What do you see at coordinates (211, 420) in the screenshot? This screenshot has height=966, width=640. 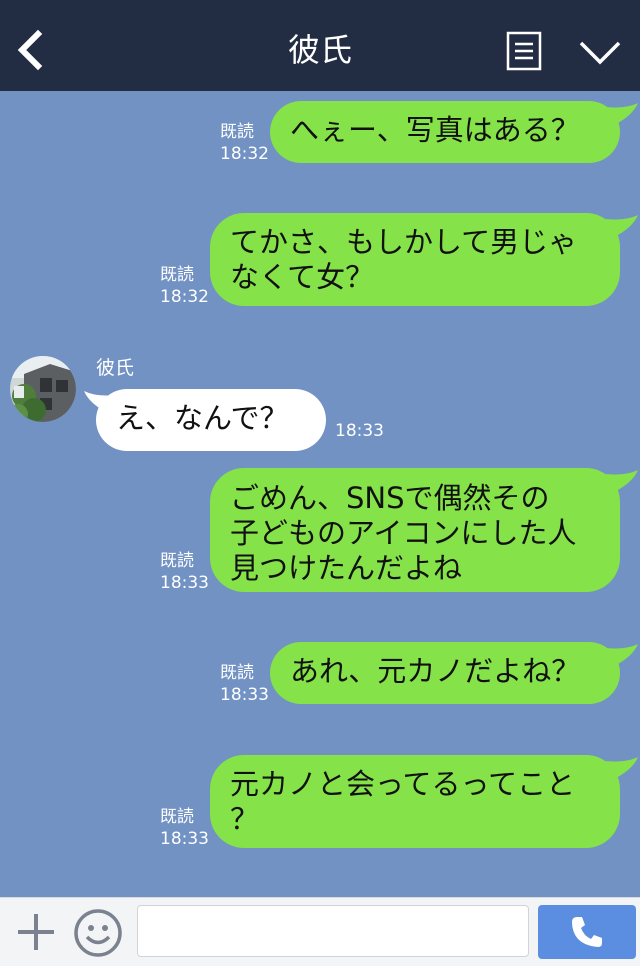 I see `incoming-message-bubble: え、なんで？` at bounding box center [211, 420].